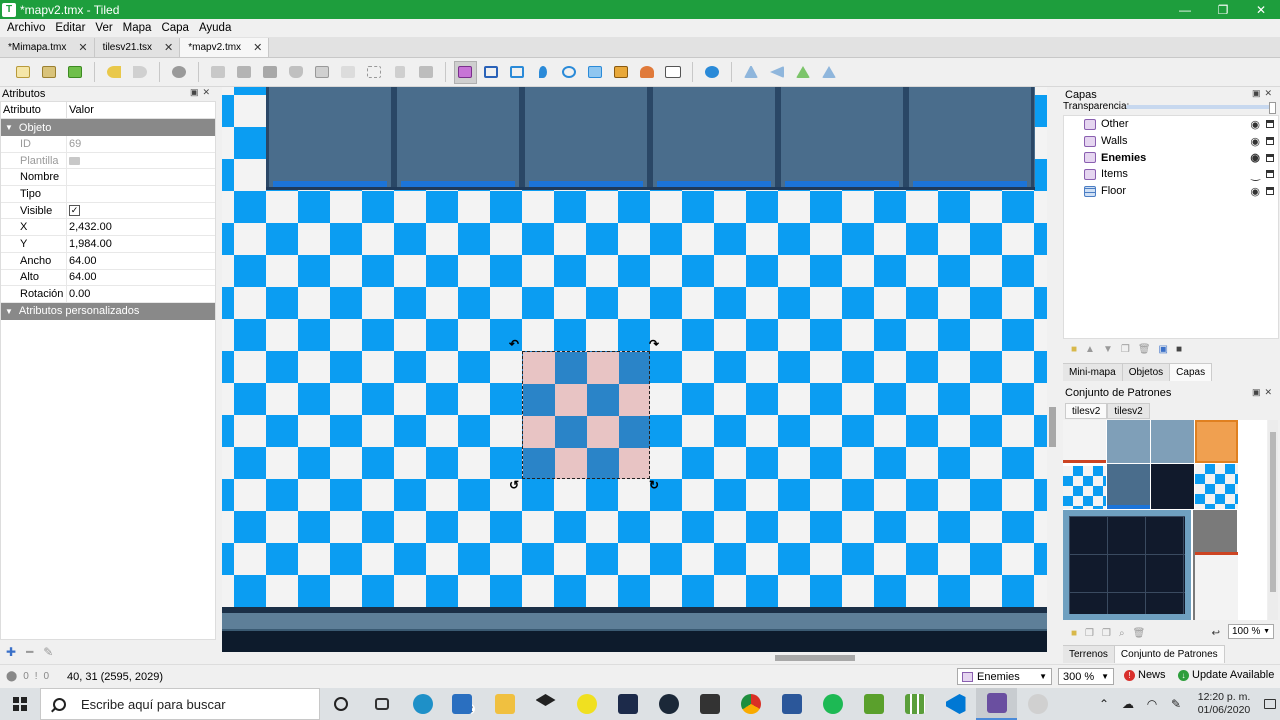 This screenshot has width=1280, height=720. Describe the element at coordinates (1074, 349) in the screenshot. I see `new-layer-icon: ■` at that location.